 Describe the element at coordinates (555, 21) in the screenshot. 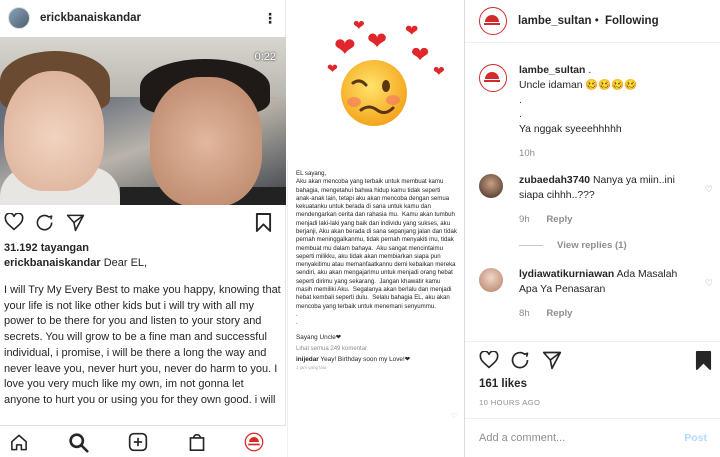

I see `account-username: lambe_sultan` at that location.